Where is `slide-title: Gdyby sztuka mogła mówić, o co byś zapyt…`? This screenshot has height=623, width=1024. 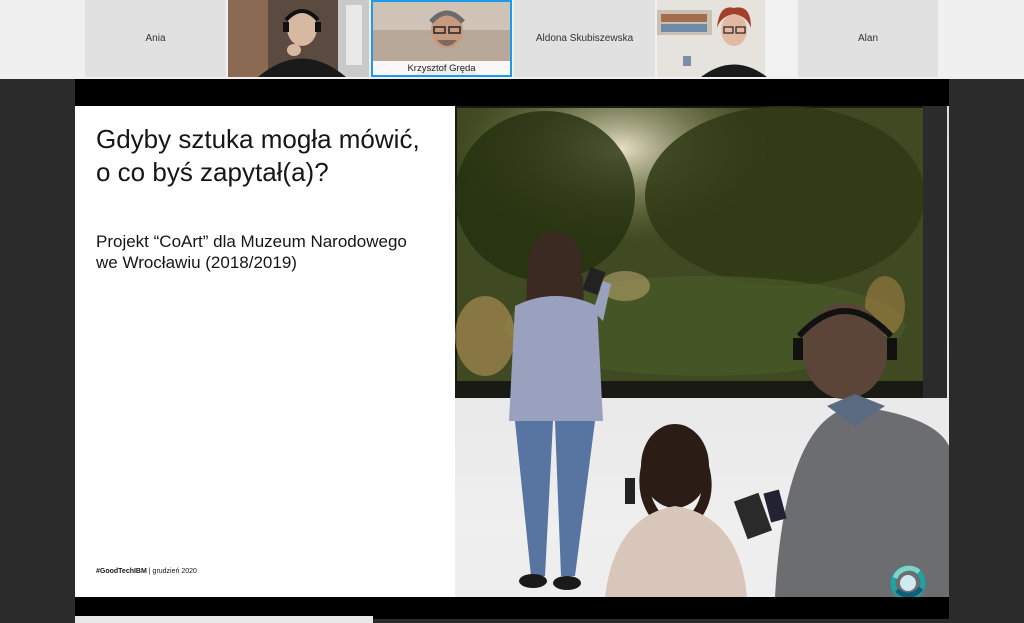 slide-title: Gdyby sztuka mogła mówić, o co byś zapyt… is located at coordinates (258, 155).